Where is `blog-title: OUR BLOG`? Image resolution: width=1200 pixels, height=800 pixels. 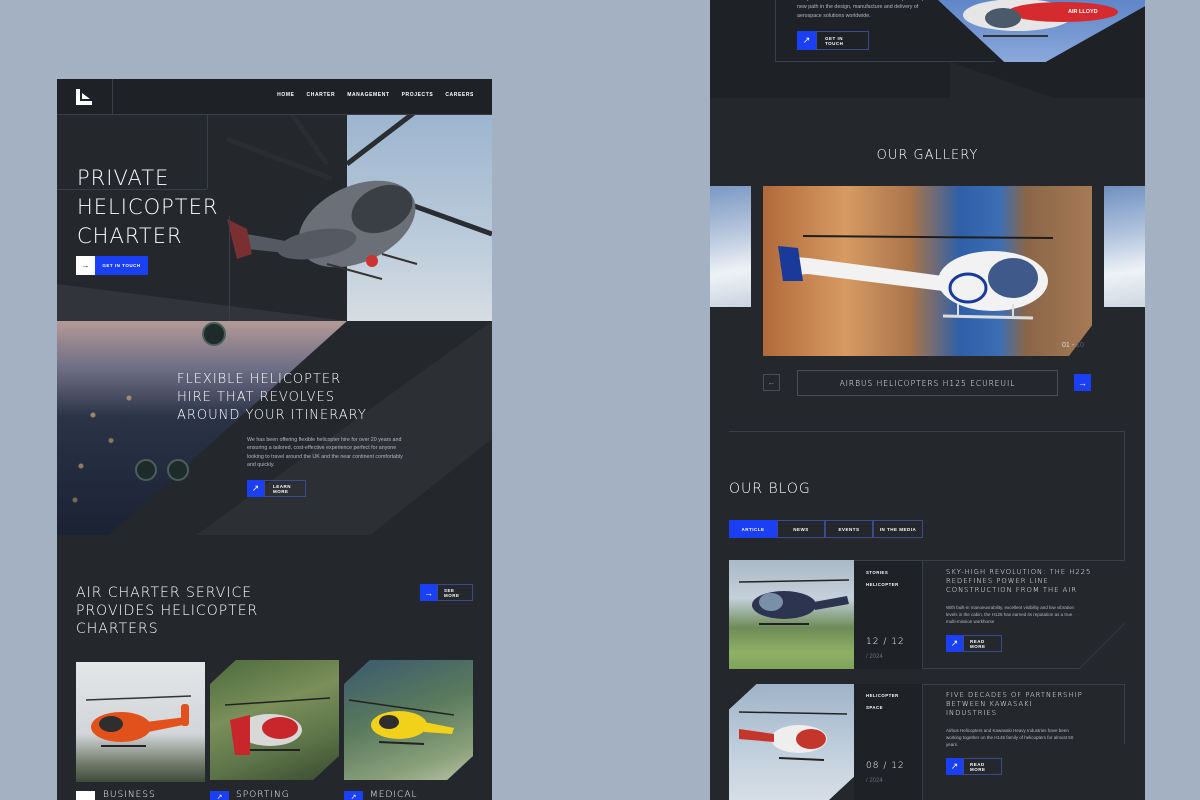
blog-title: OUR BLOG is located at coordinates (770, 489).